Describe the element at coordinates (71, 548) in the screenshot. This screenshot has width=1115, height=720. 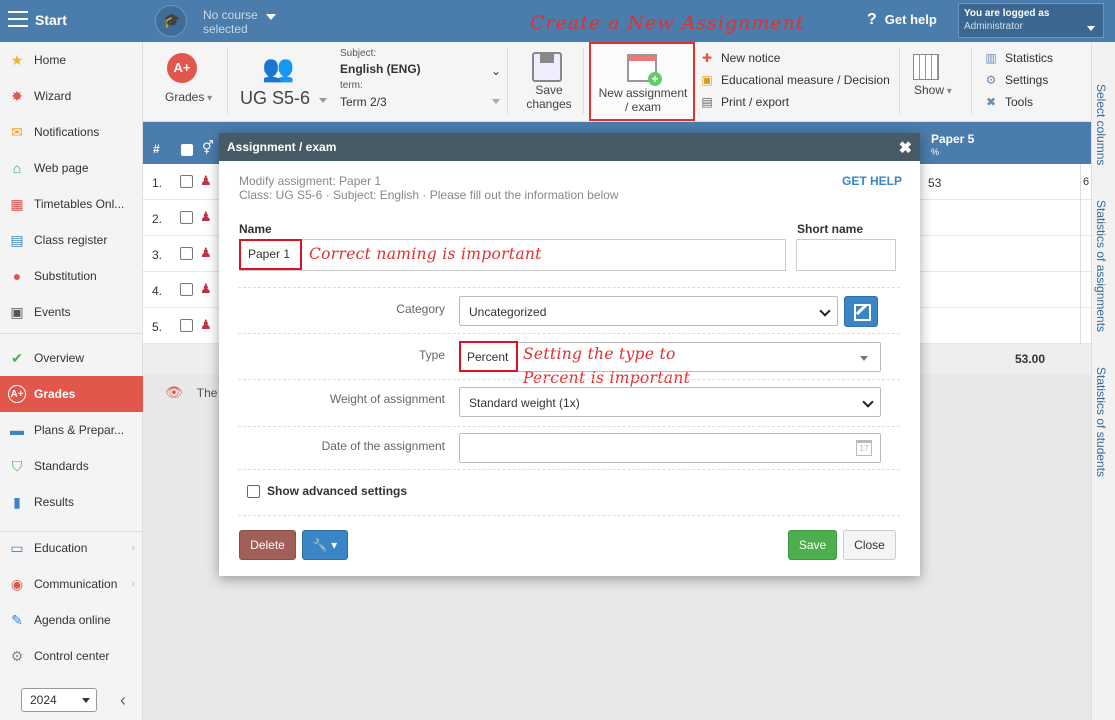
I see `sidebar-item-education: ▭ Education ›` at that location.